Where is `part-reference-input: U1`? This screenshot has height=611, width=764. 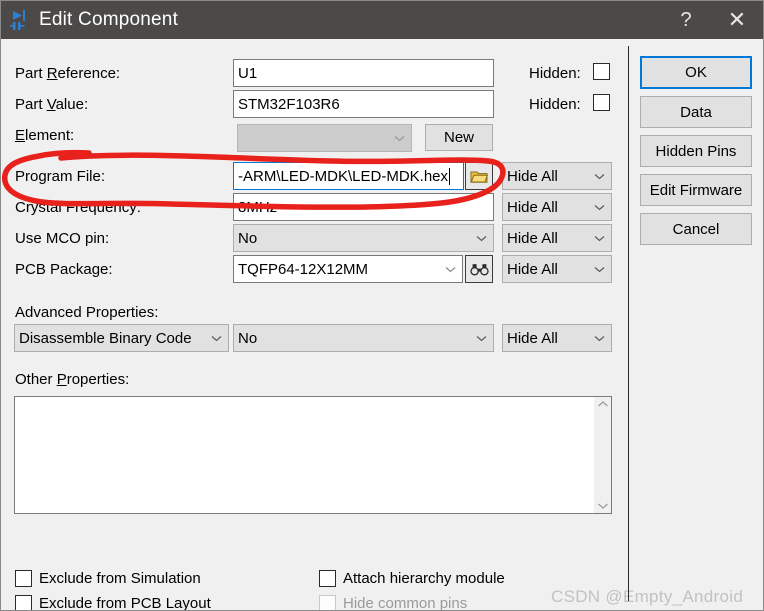 part-reference-input: U1 is located at coordinates (363, 73).